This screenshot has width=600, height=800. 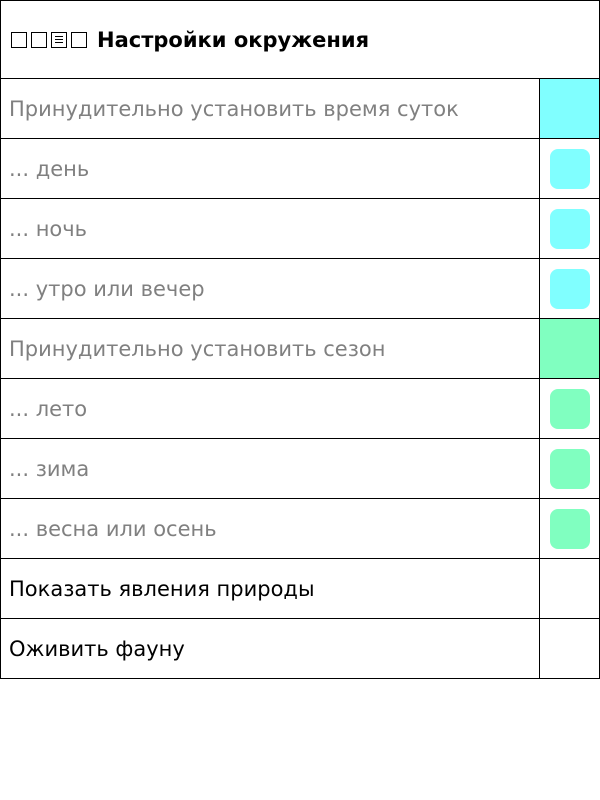 What do you see at coordinates (197, 348) in the screenshot?
I see `force-season-label: Принудительно установить сезон` at bounding box center [197, 348].